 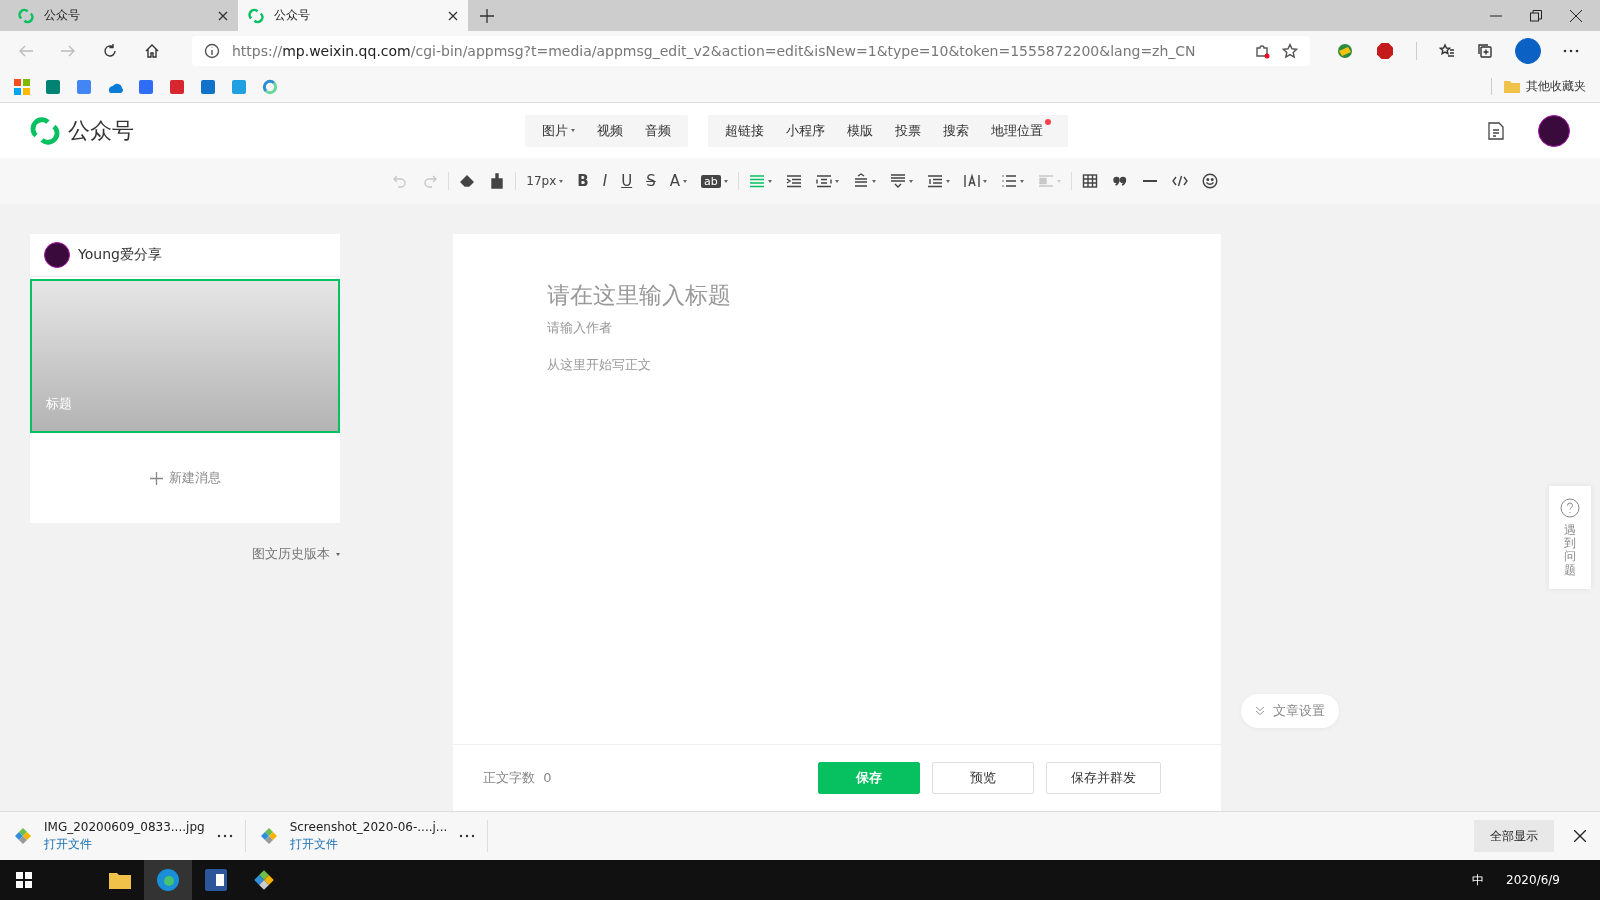 I want to click on paint-brush-icon, so click(x=497, y=181).